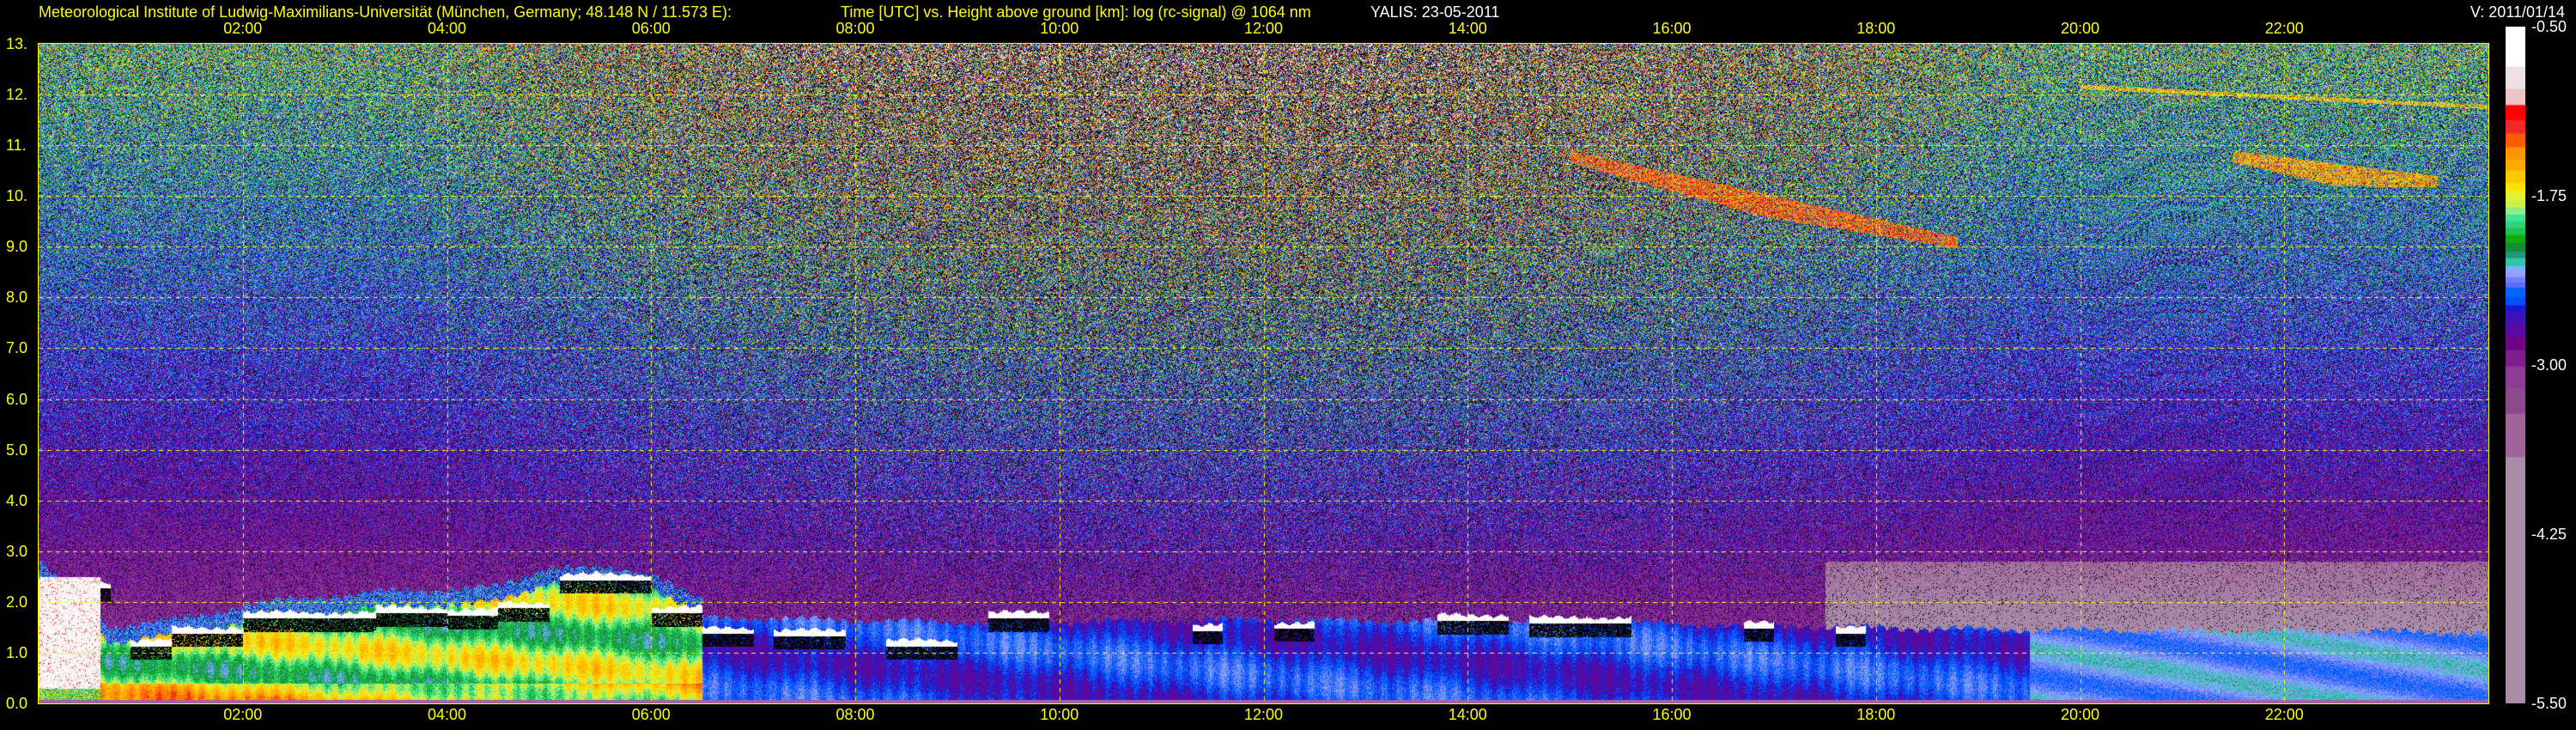 The width and height of the screenshot is (2576, 730). What do you see at coordinates (17, 652) in the screenshot?
I see `y-tick-label: 1.0` at bounding box center [17, 652].